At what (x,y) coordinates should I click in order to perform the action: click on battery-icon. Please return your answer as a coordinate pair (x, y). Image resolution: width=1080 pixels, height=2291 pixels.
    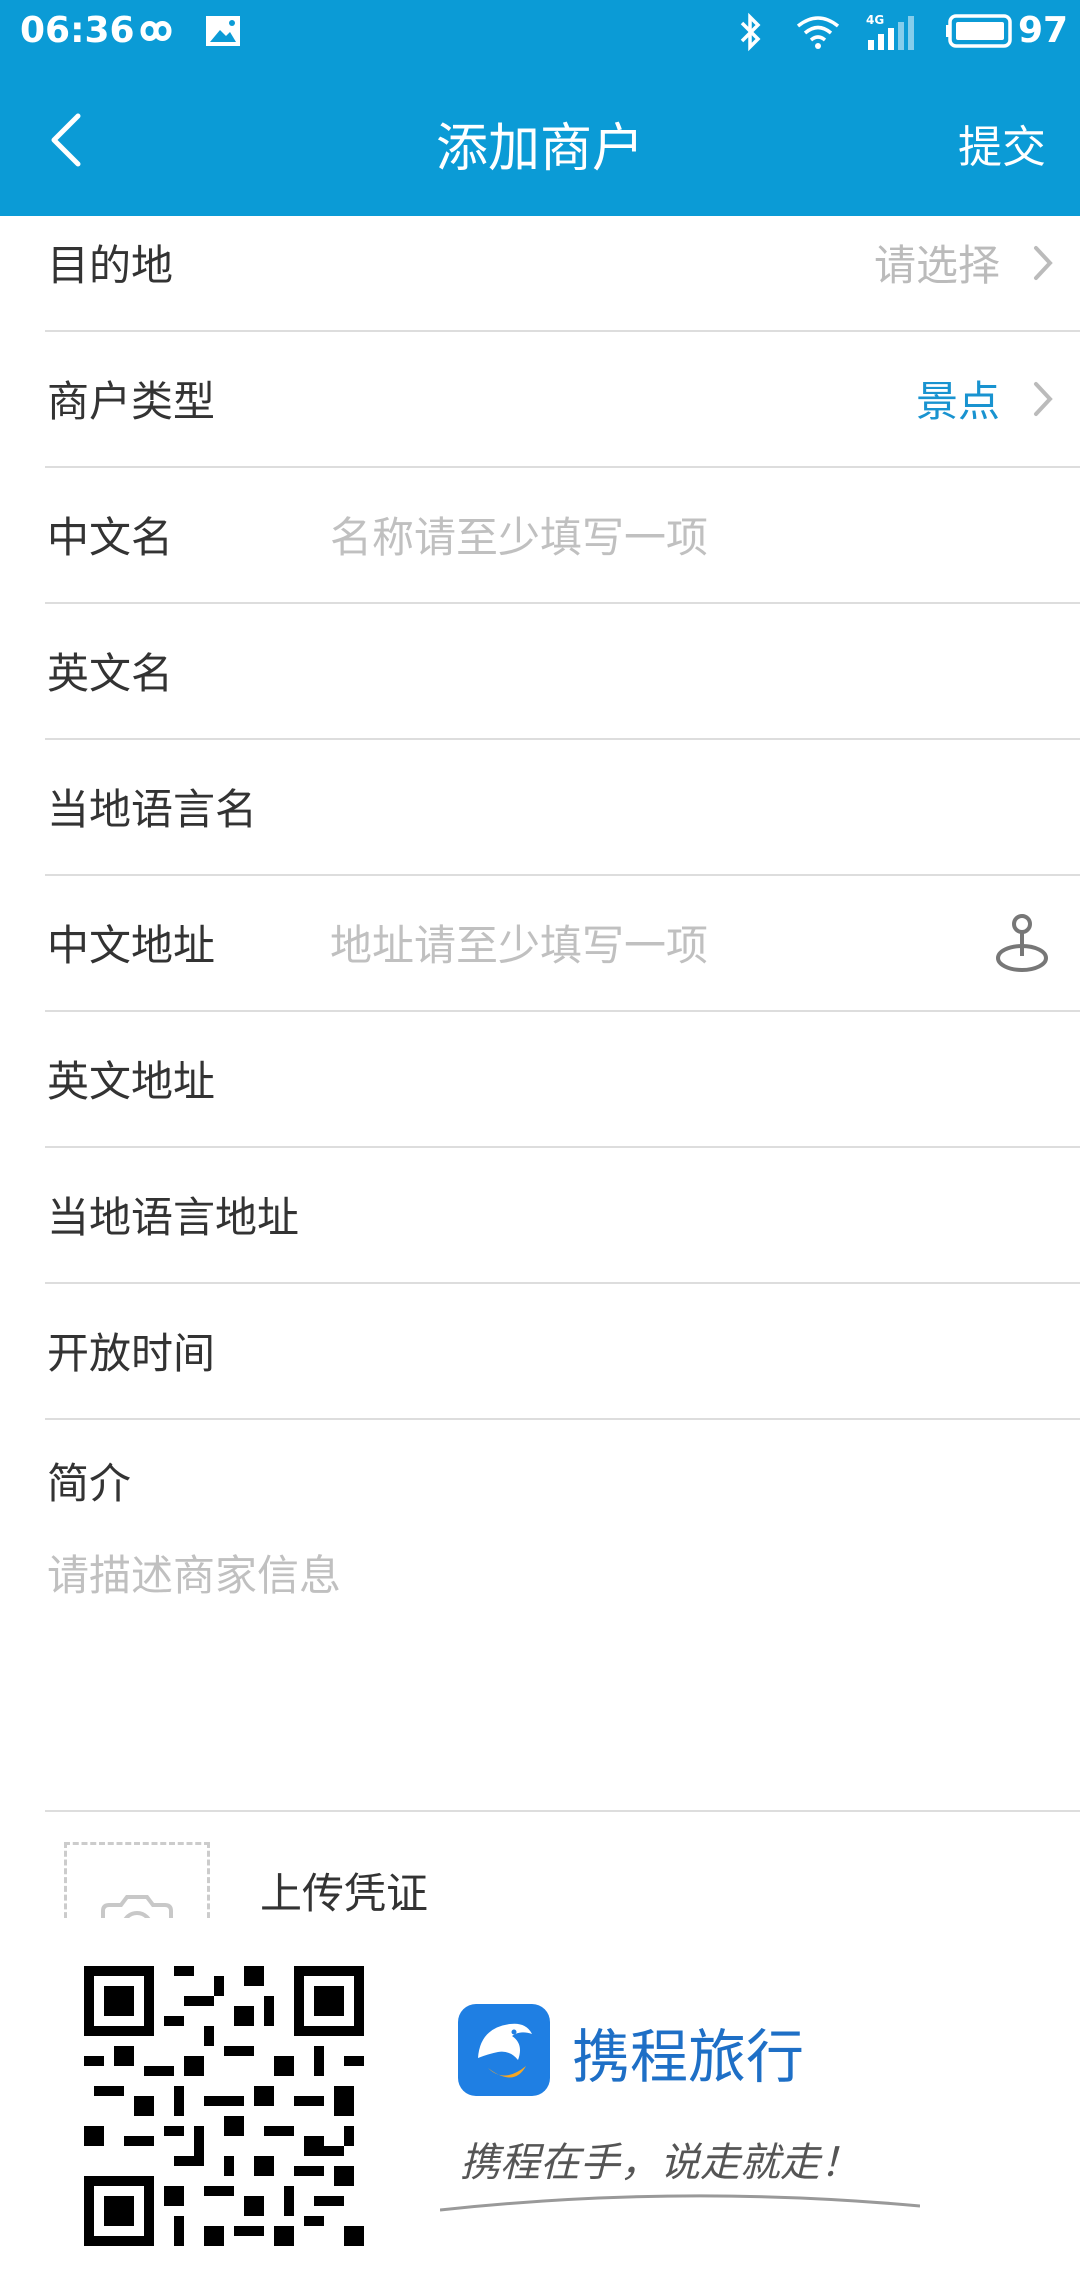
    Looking at the image, I should click on (979, 31).